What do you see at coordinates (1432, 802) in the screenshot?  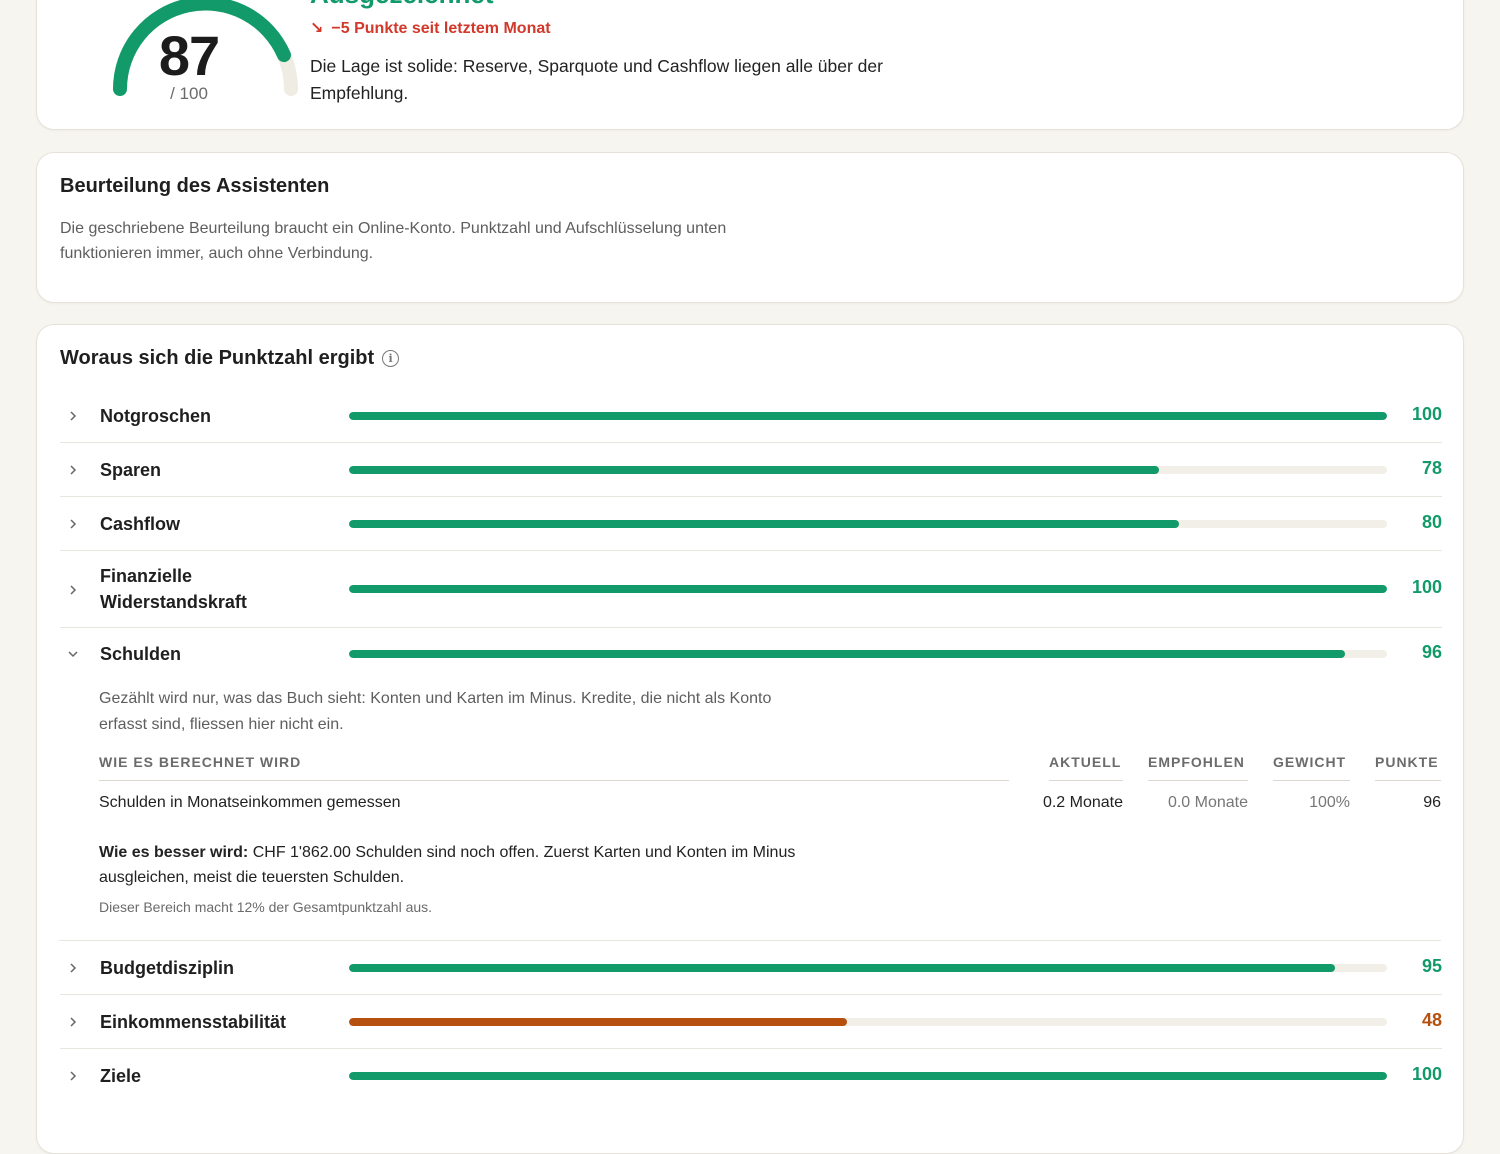 I see `calc-points: 96` at bounding box center [1432, 802].